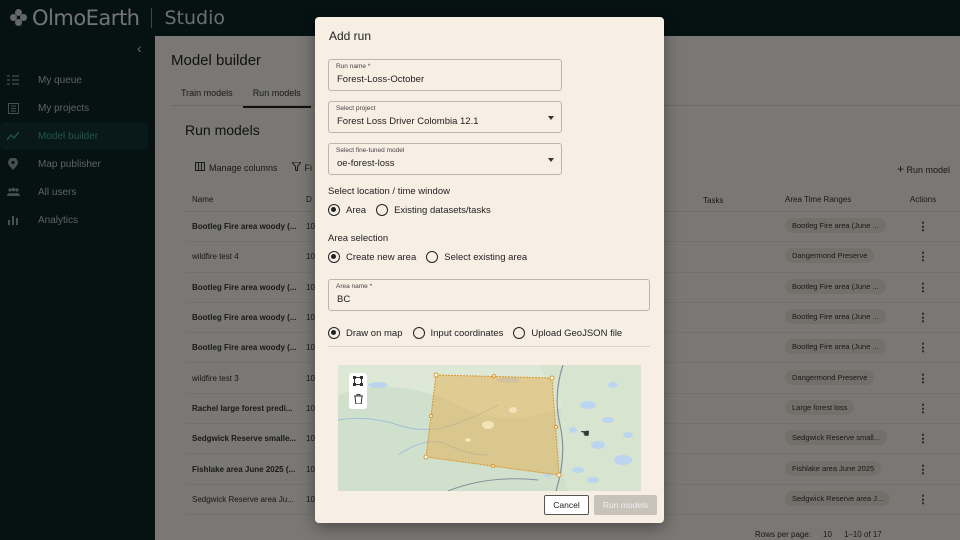  I want to click on radio-input-coordinates: Input coordinates, so click(458, 333).